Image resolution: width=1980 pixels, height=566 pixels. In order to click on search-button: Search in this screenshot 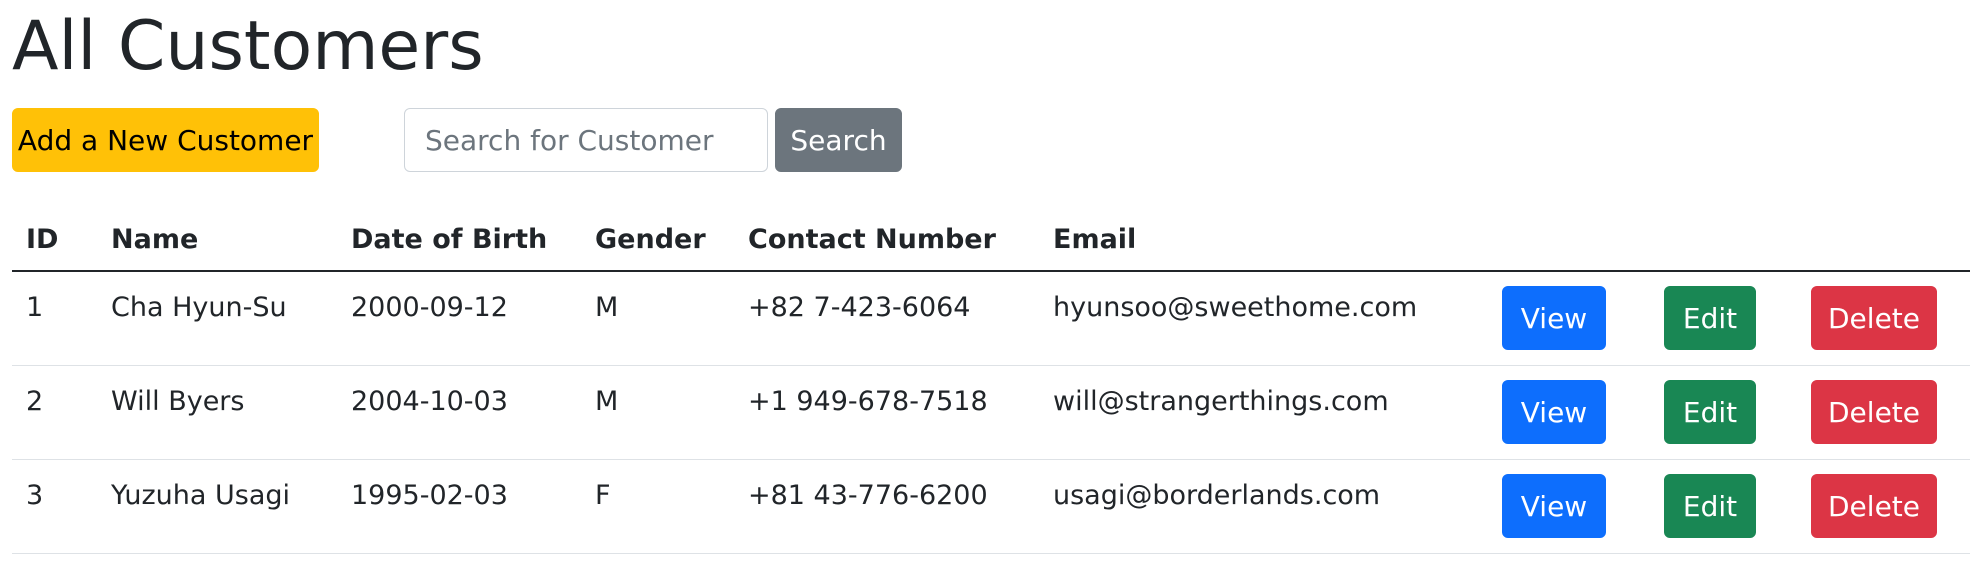, I will do `click(838, 140)`.